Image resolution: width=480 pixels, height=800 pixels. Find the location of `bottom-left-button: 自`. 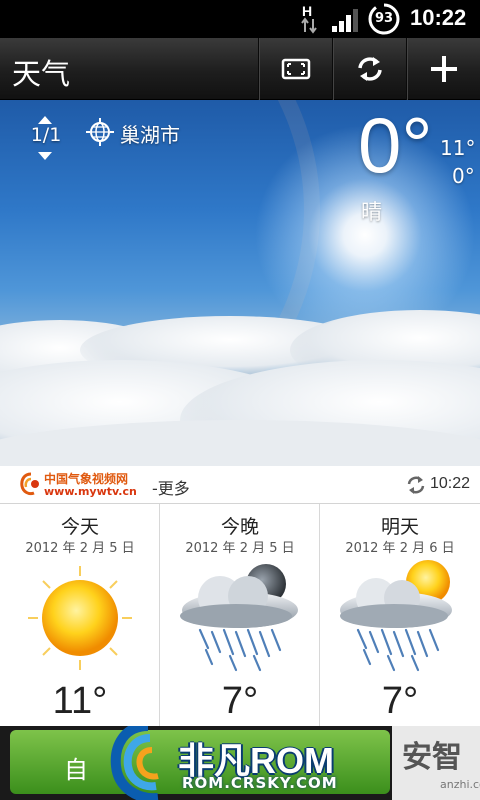

bottom-left-button: 自 is located at coordinates (76, 767).